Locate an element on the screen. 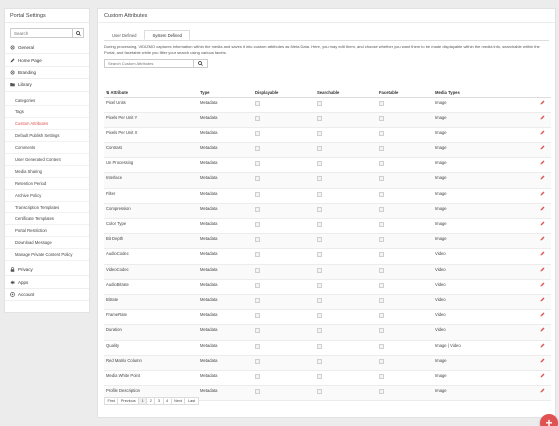 This screenshot has height=426, width=559. sidebar-subitem-transcription-templates: Transcription Templates is located at coordinates (47, 208).